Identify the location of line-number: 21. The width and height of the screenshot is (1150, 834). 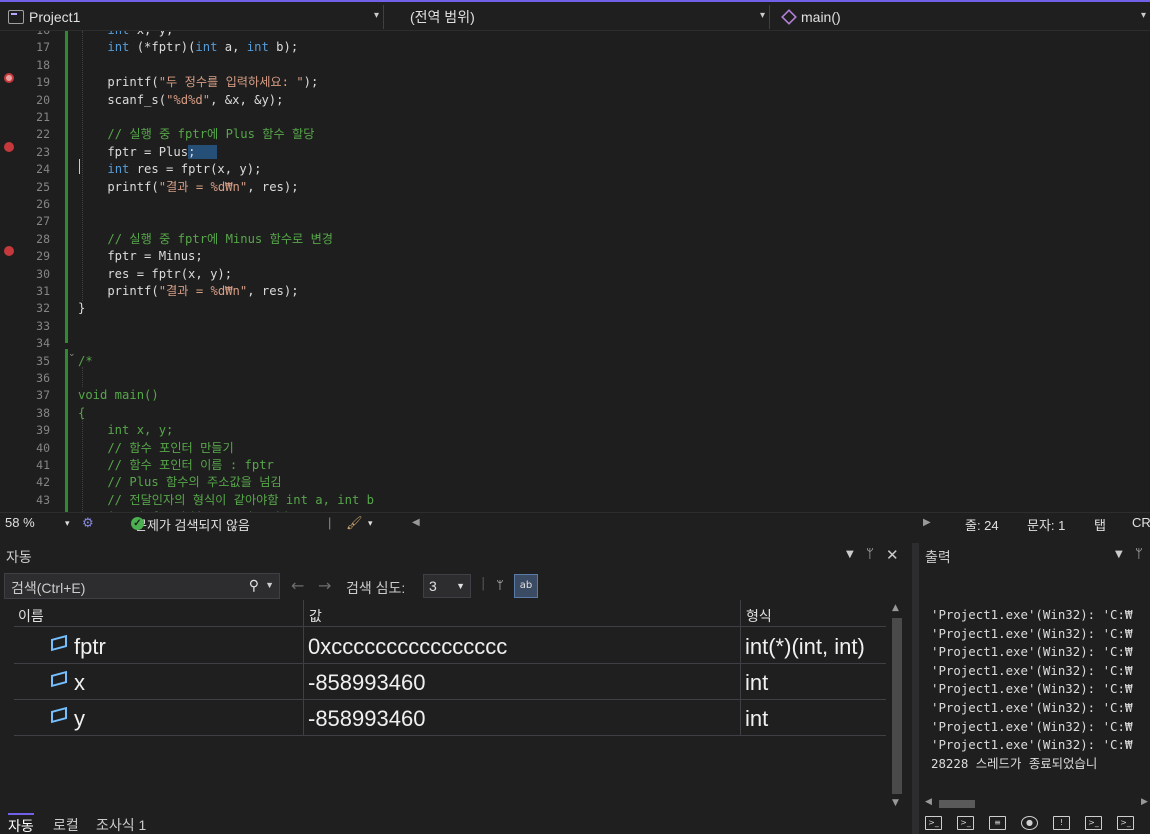
(43, 117).